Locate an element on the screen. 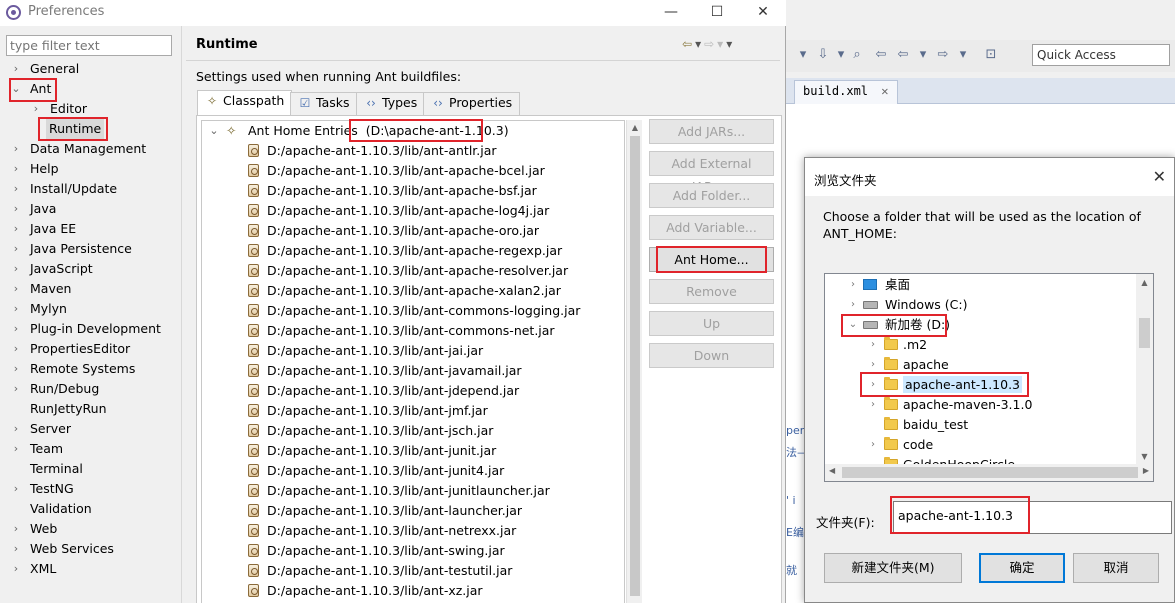  nav-item-runjettyrun: RunJettyRun is located at coordinates (58, 409).